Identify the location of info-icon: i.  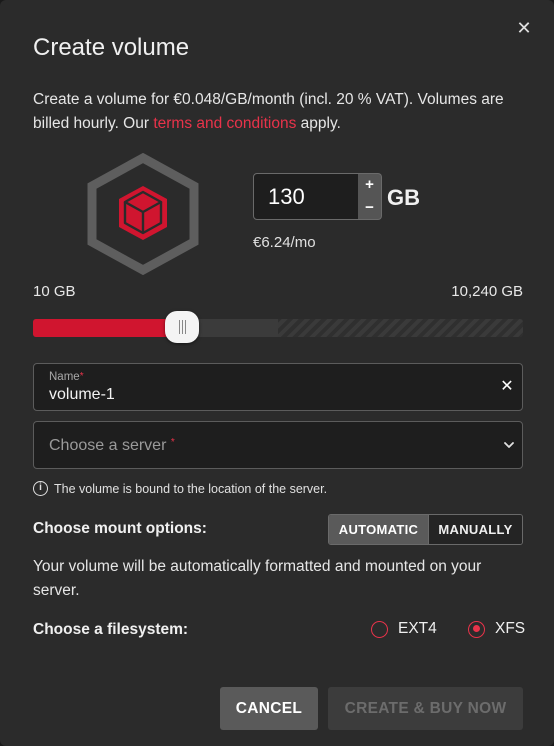
(40, 488).